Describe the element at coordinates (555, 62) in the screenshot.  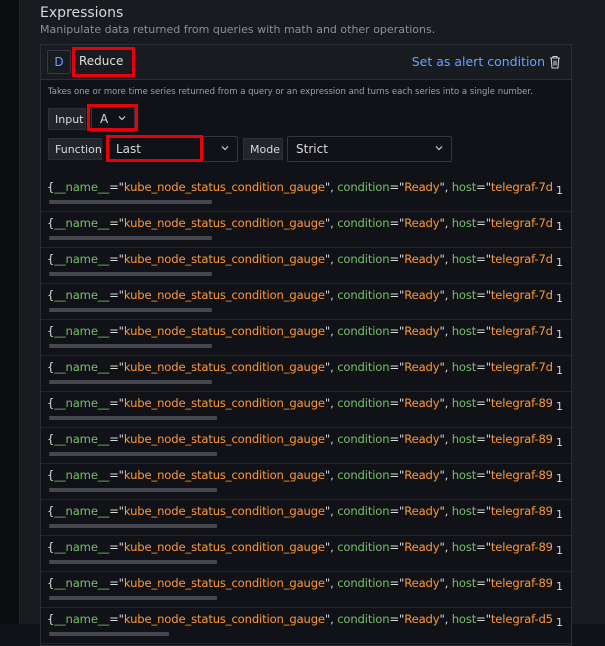
I see `trash-icon` at that location.